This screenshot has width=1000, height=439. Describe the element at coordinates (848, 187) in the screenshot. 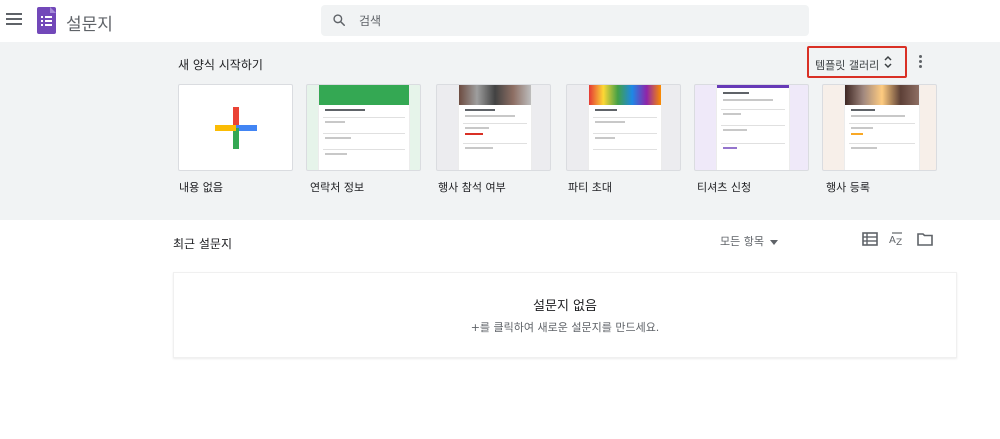

I see `template-label: 행사 등록` at that location.